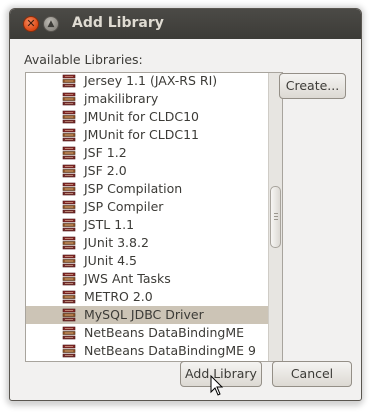  Describe the element at coordinates (51, 24) in the screenshot. I see `maximize-icon: ▲` at that location.